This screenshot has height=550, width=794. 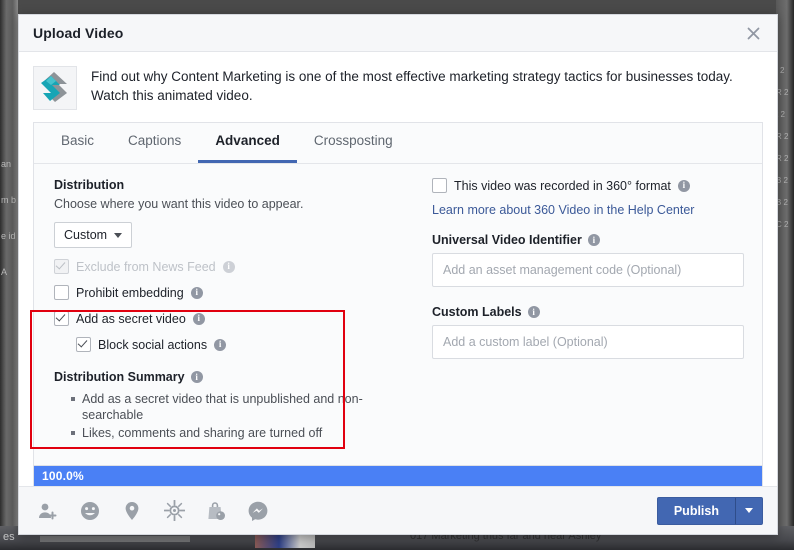 I want to click on dialog-footer: Publish, so click(x=398, y=510).